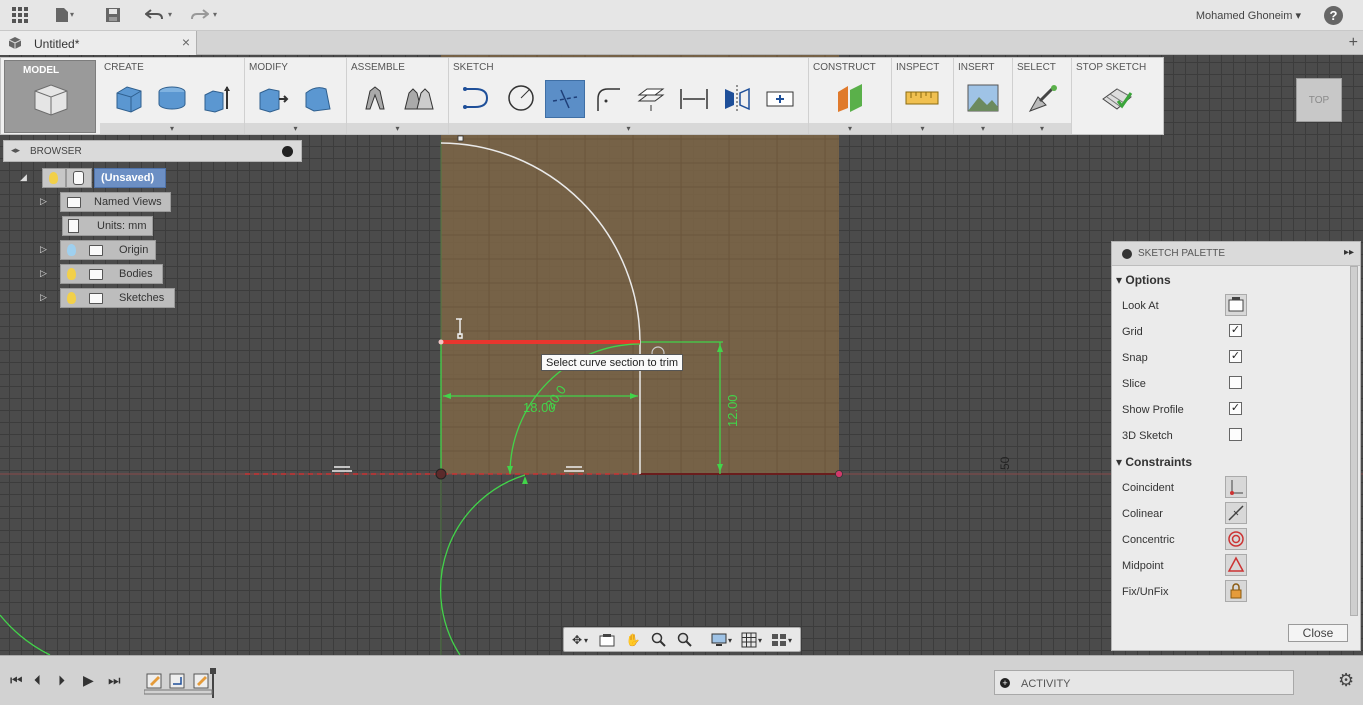 This screenshot has width=1363, height=705. Describe the element at coordinates (685, 640) in the screenshot. I see `zoom-window-icon` at that location.